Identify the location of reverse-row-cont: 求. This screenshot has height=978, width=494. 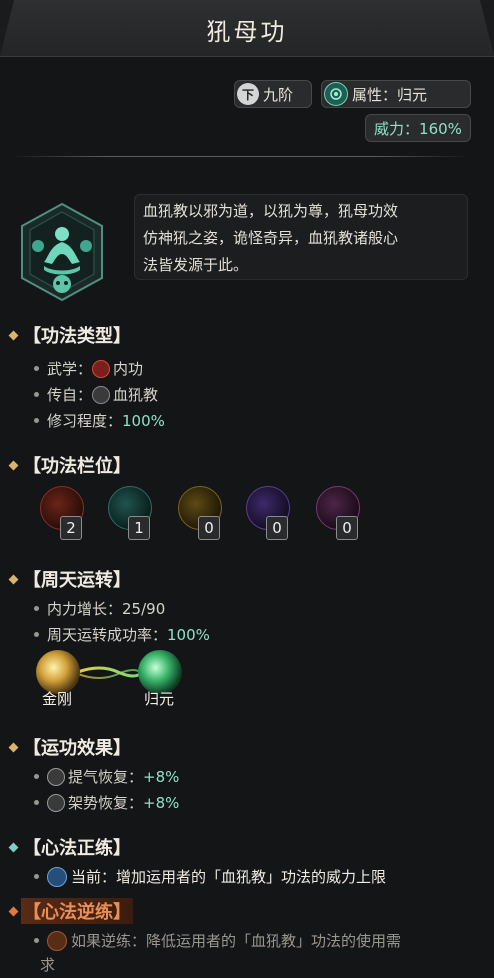
(47, 964).